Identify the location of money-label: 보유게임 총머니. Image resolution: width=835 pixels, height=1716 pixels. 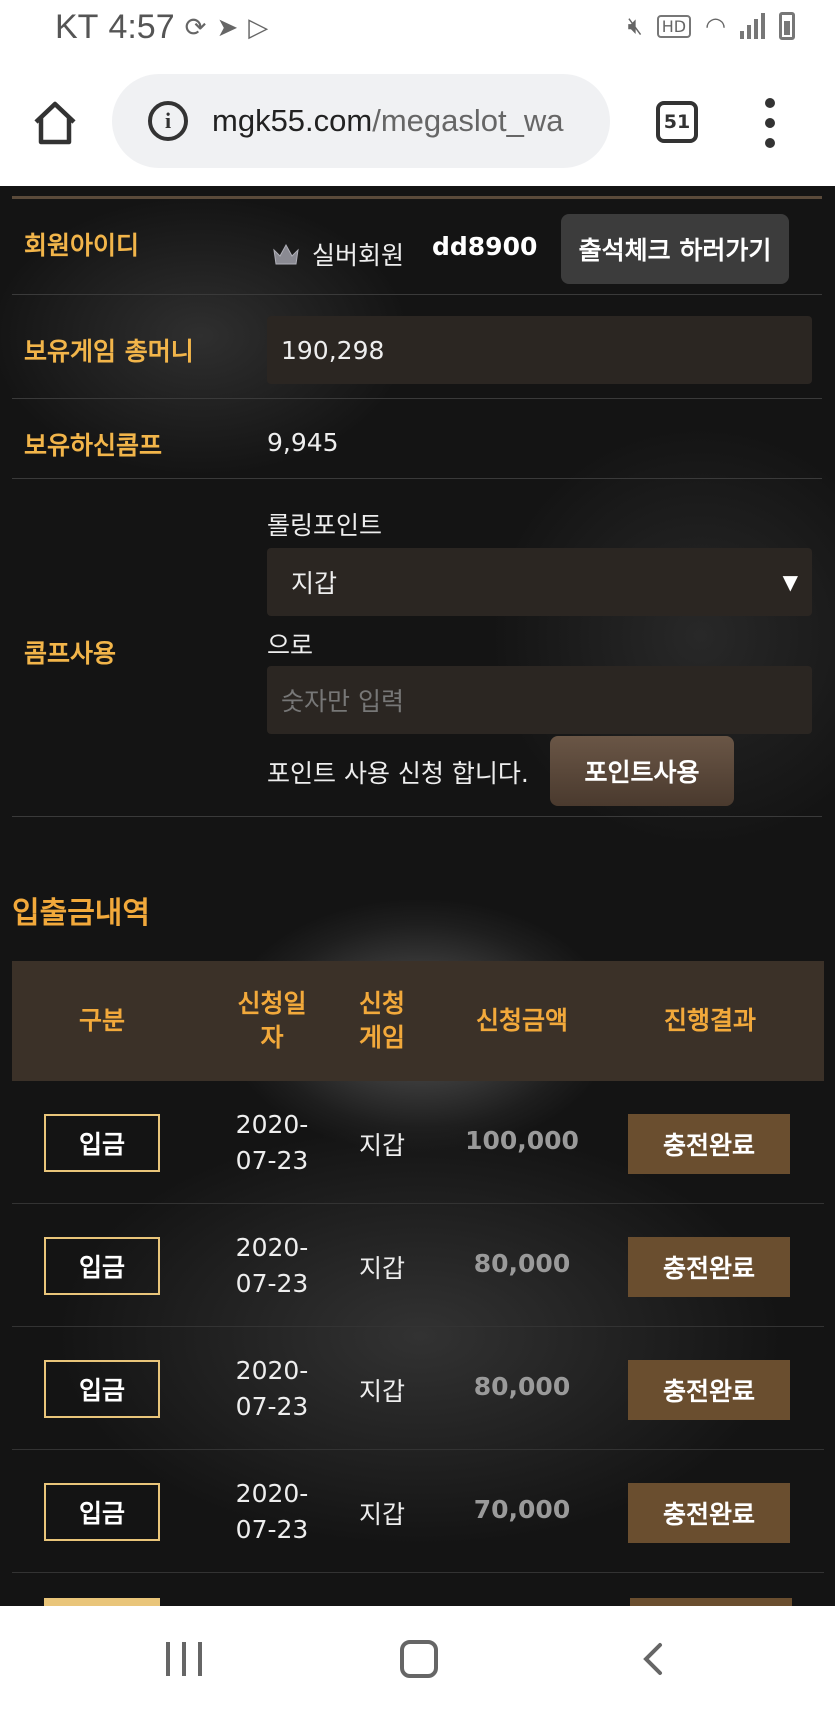
(109, 351).